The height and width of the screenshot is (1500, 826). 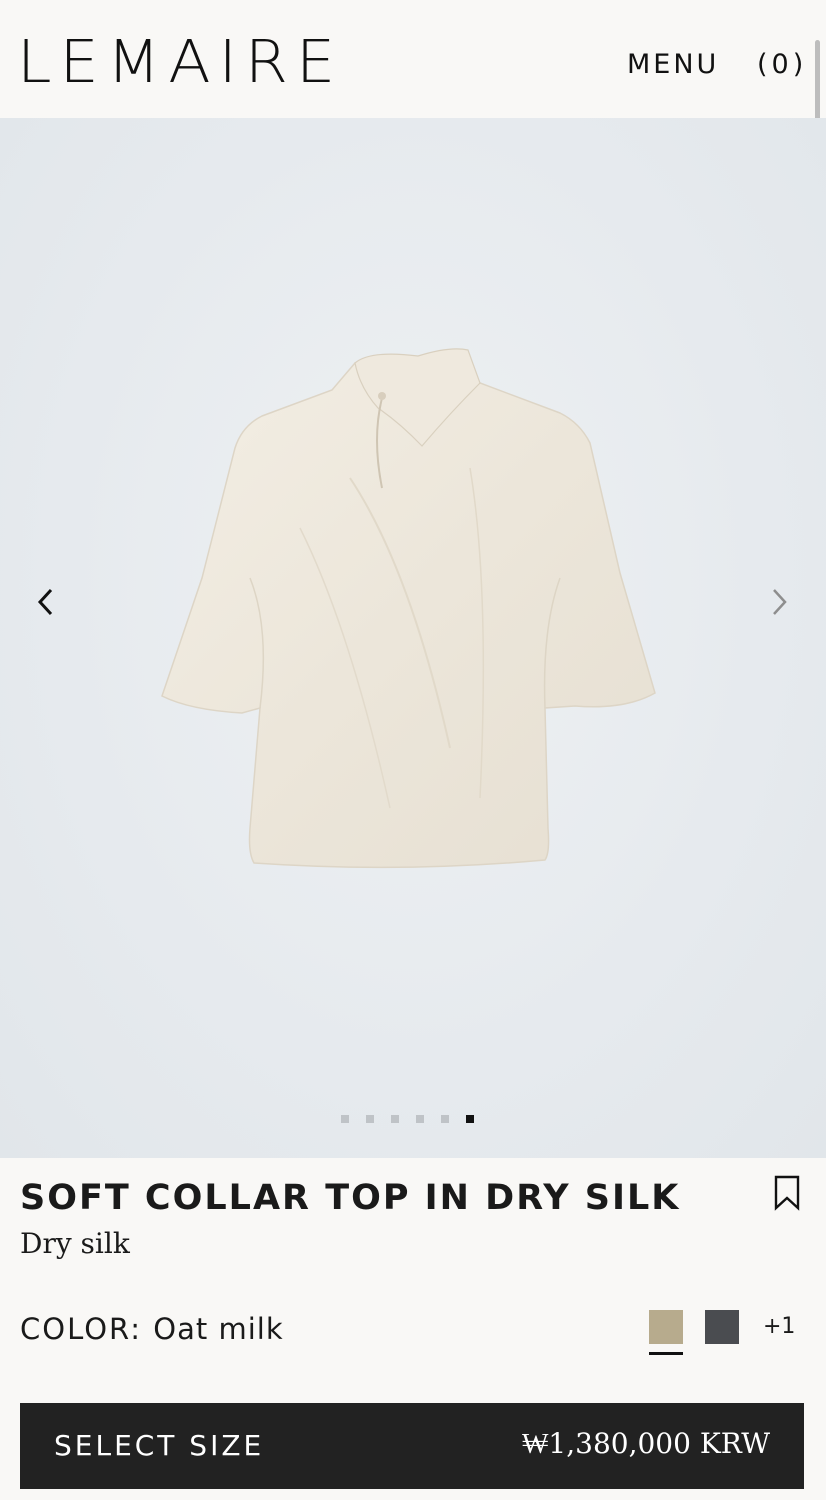 I want to click on chevron-right-icon, so click(x=780, y=602).